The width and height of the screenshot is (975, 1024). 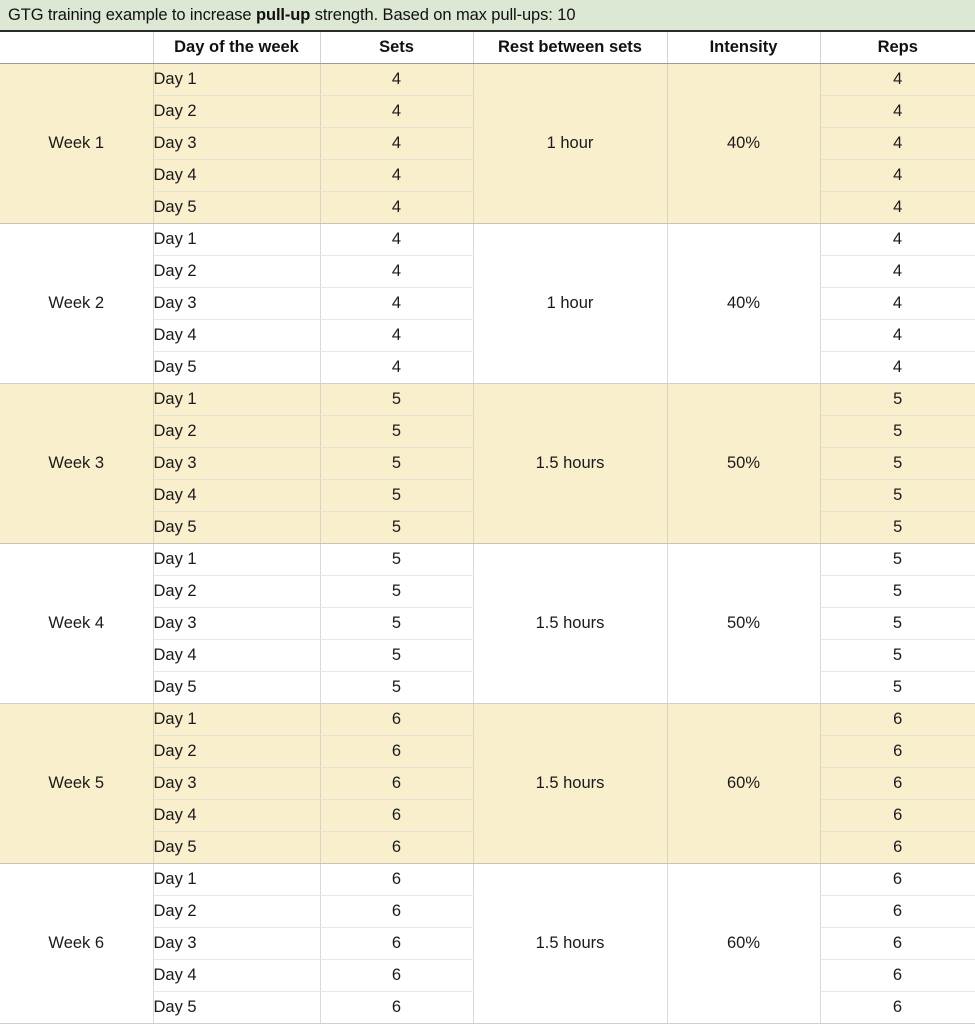 What do you see at coordinates (77, 143) in the screenshot?
I see `week-label-cell: Week 1` at bounding box center [77, 143].